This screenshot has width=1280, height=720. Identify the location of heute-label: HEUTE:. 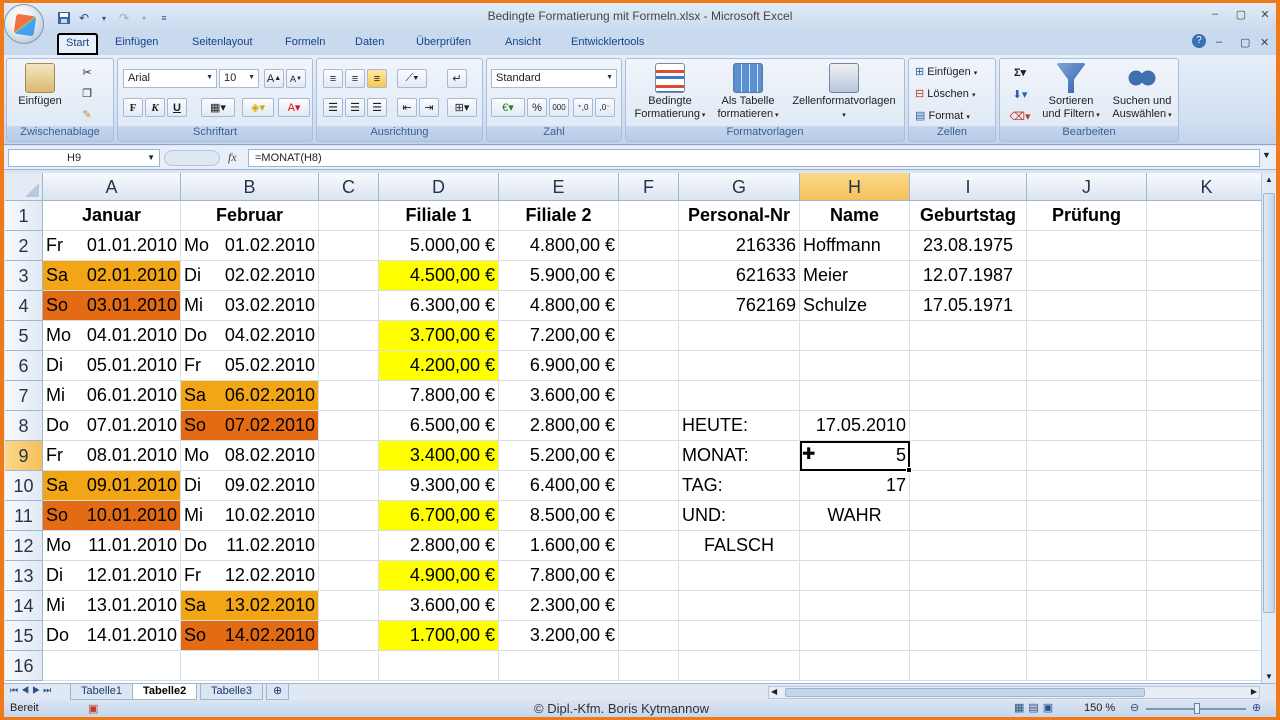
(739, 426).